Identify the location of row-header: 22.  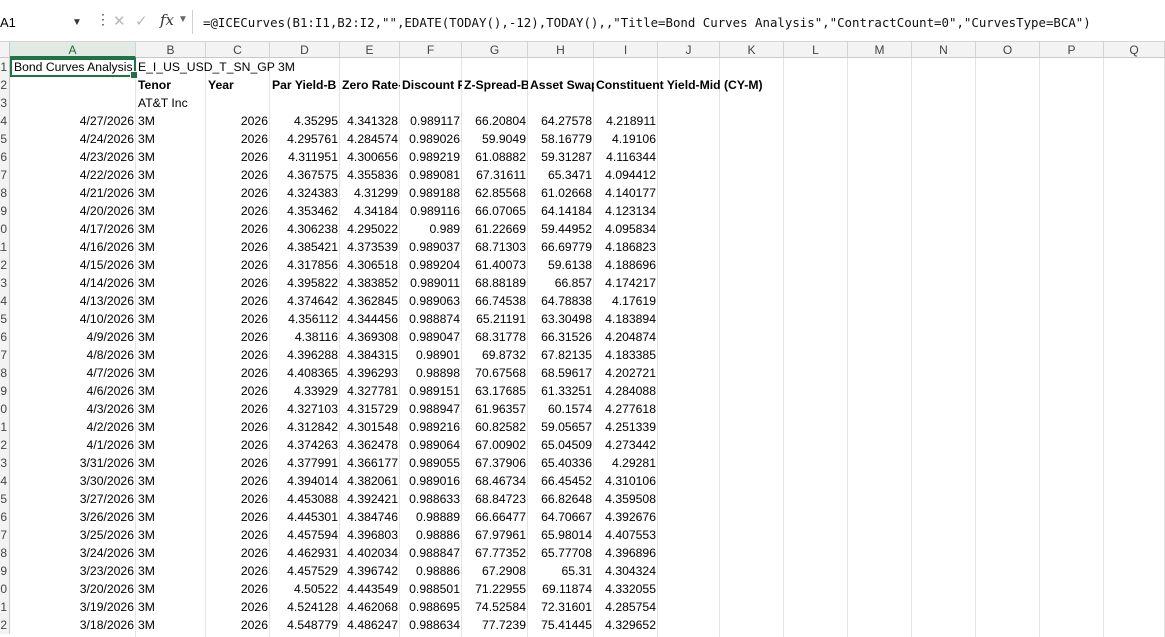
(5, 445).